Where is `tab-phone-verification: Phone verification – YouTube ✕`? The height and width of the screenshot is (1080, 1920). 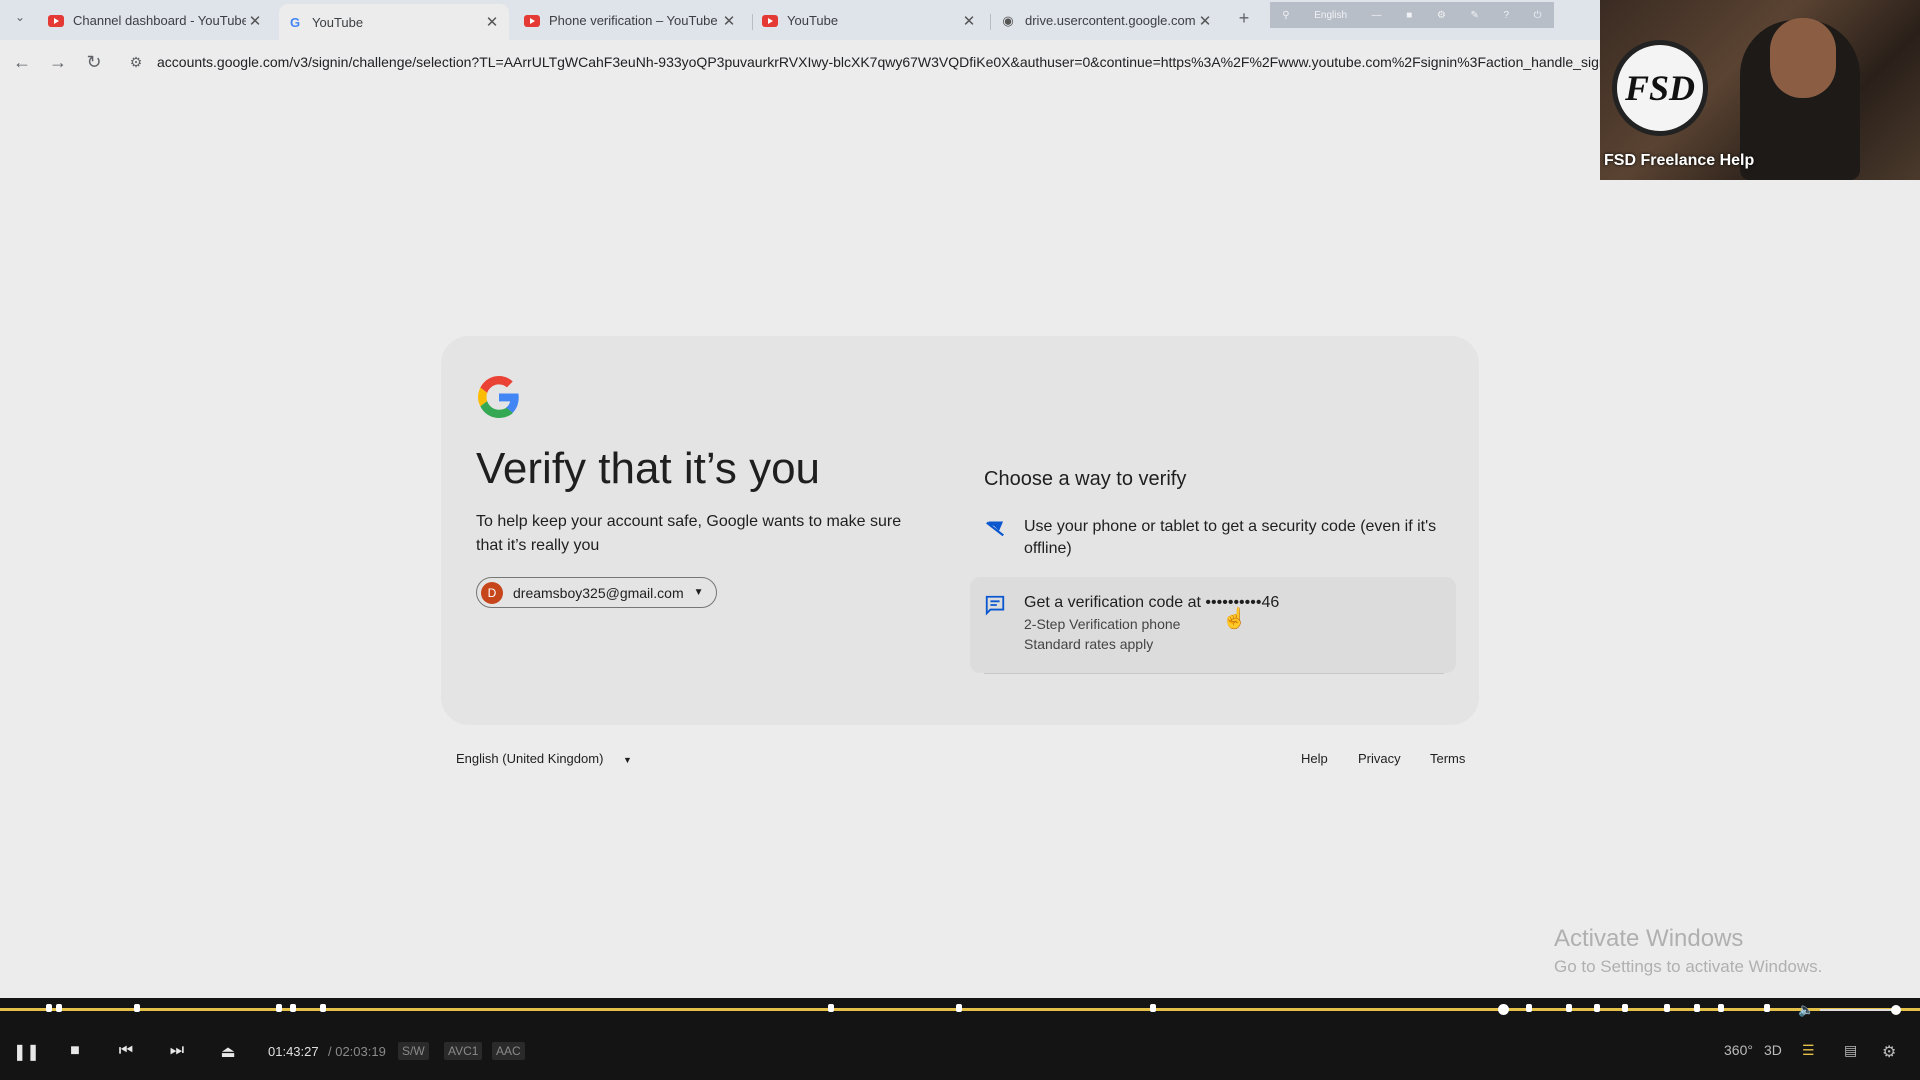 tab-phone-verification: Phone verification – YouTube ✕ is located at coordinates (631, 20).